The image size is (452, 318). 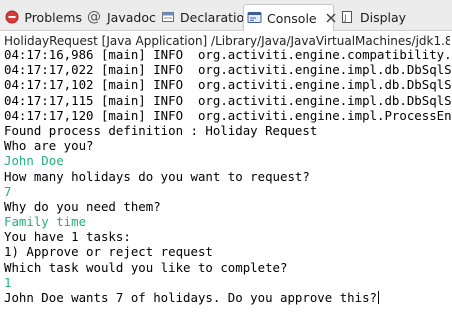 I want to click on console-output-line: Which task would you like to complete?, so click(x=146, y=267).